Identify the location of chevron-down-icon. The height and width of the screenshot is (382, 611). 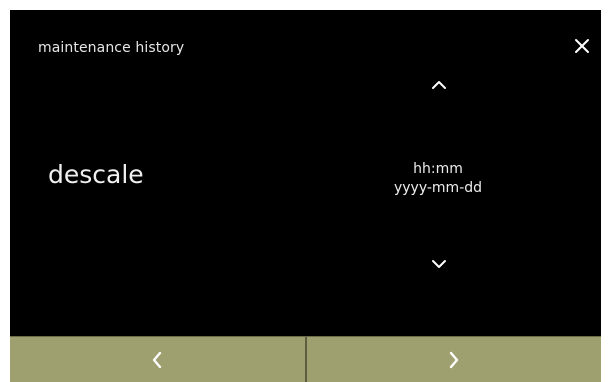
(439, 264).